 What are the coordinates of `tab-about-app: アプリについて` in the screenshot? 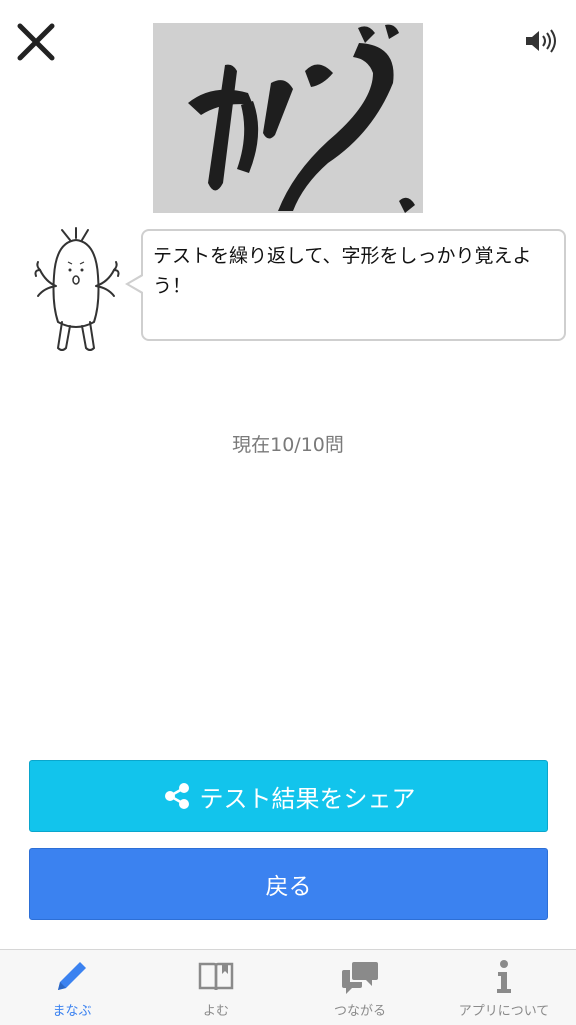 It's located at (504, 987).